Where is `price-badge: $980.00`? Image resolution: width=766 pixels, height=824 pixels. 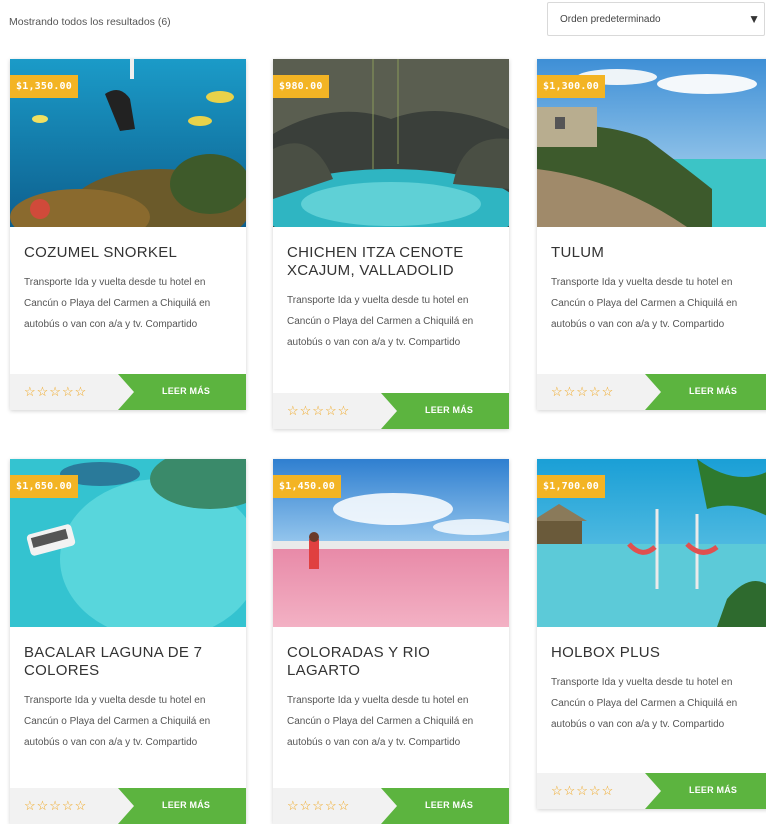 price-badge: $980.00 is located at coordinates (301, 86).